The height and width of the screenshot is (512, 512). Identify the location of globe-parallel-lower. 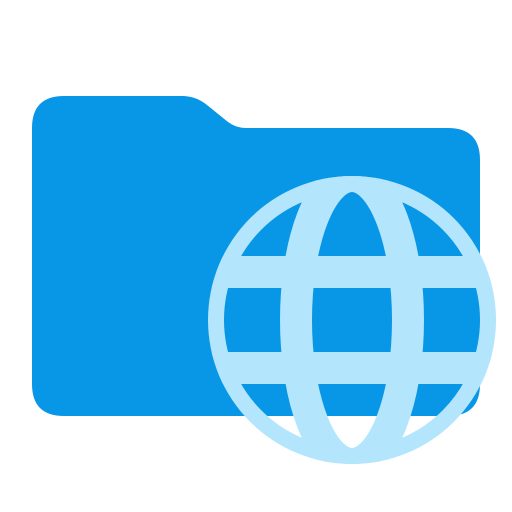
(352, 368).